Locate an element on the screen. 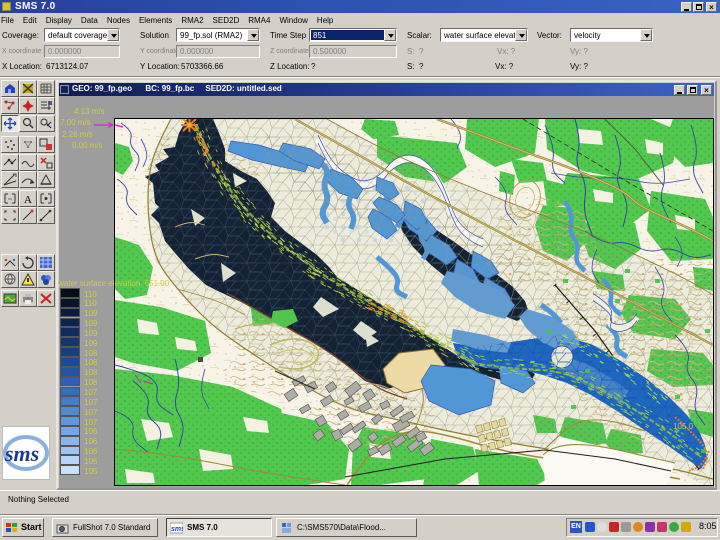 This screenshot has height=540, width=720. svg-text: A is located at coordinates (28, 199).